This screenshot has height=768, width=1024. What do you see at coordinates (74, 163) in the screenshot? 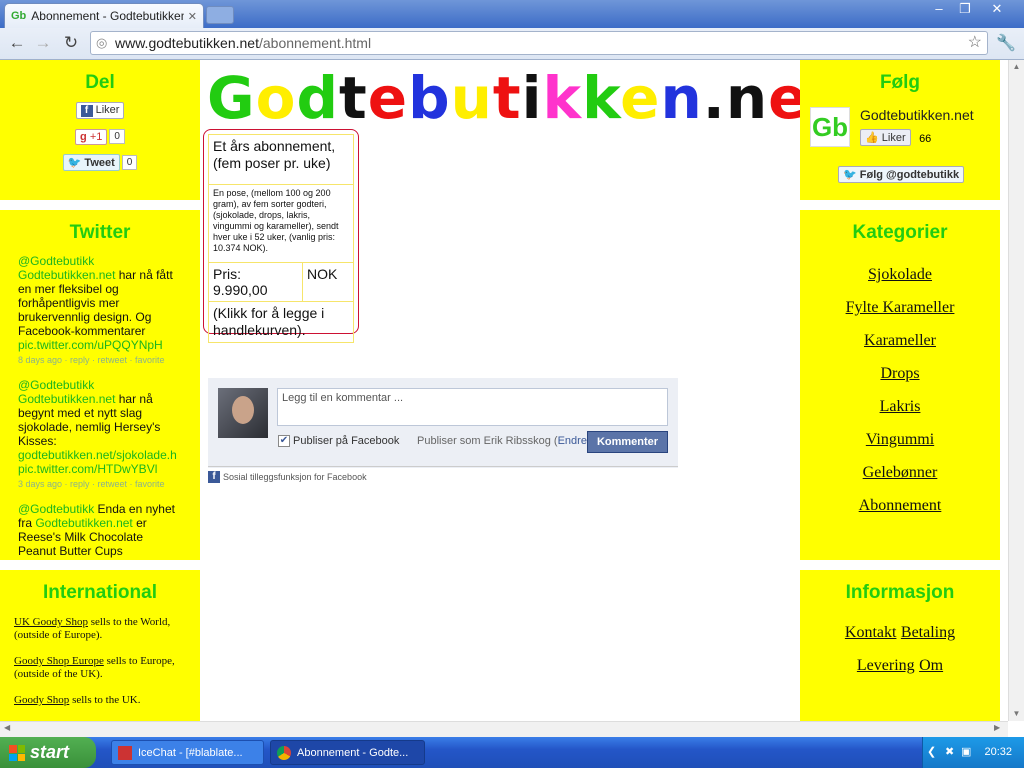
I see `twitter-bird-icon: 🐦` at bounding box center [74, 163].